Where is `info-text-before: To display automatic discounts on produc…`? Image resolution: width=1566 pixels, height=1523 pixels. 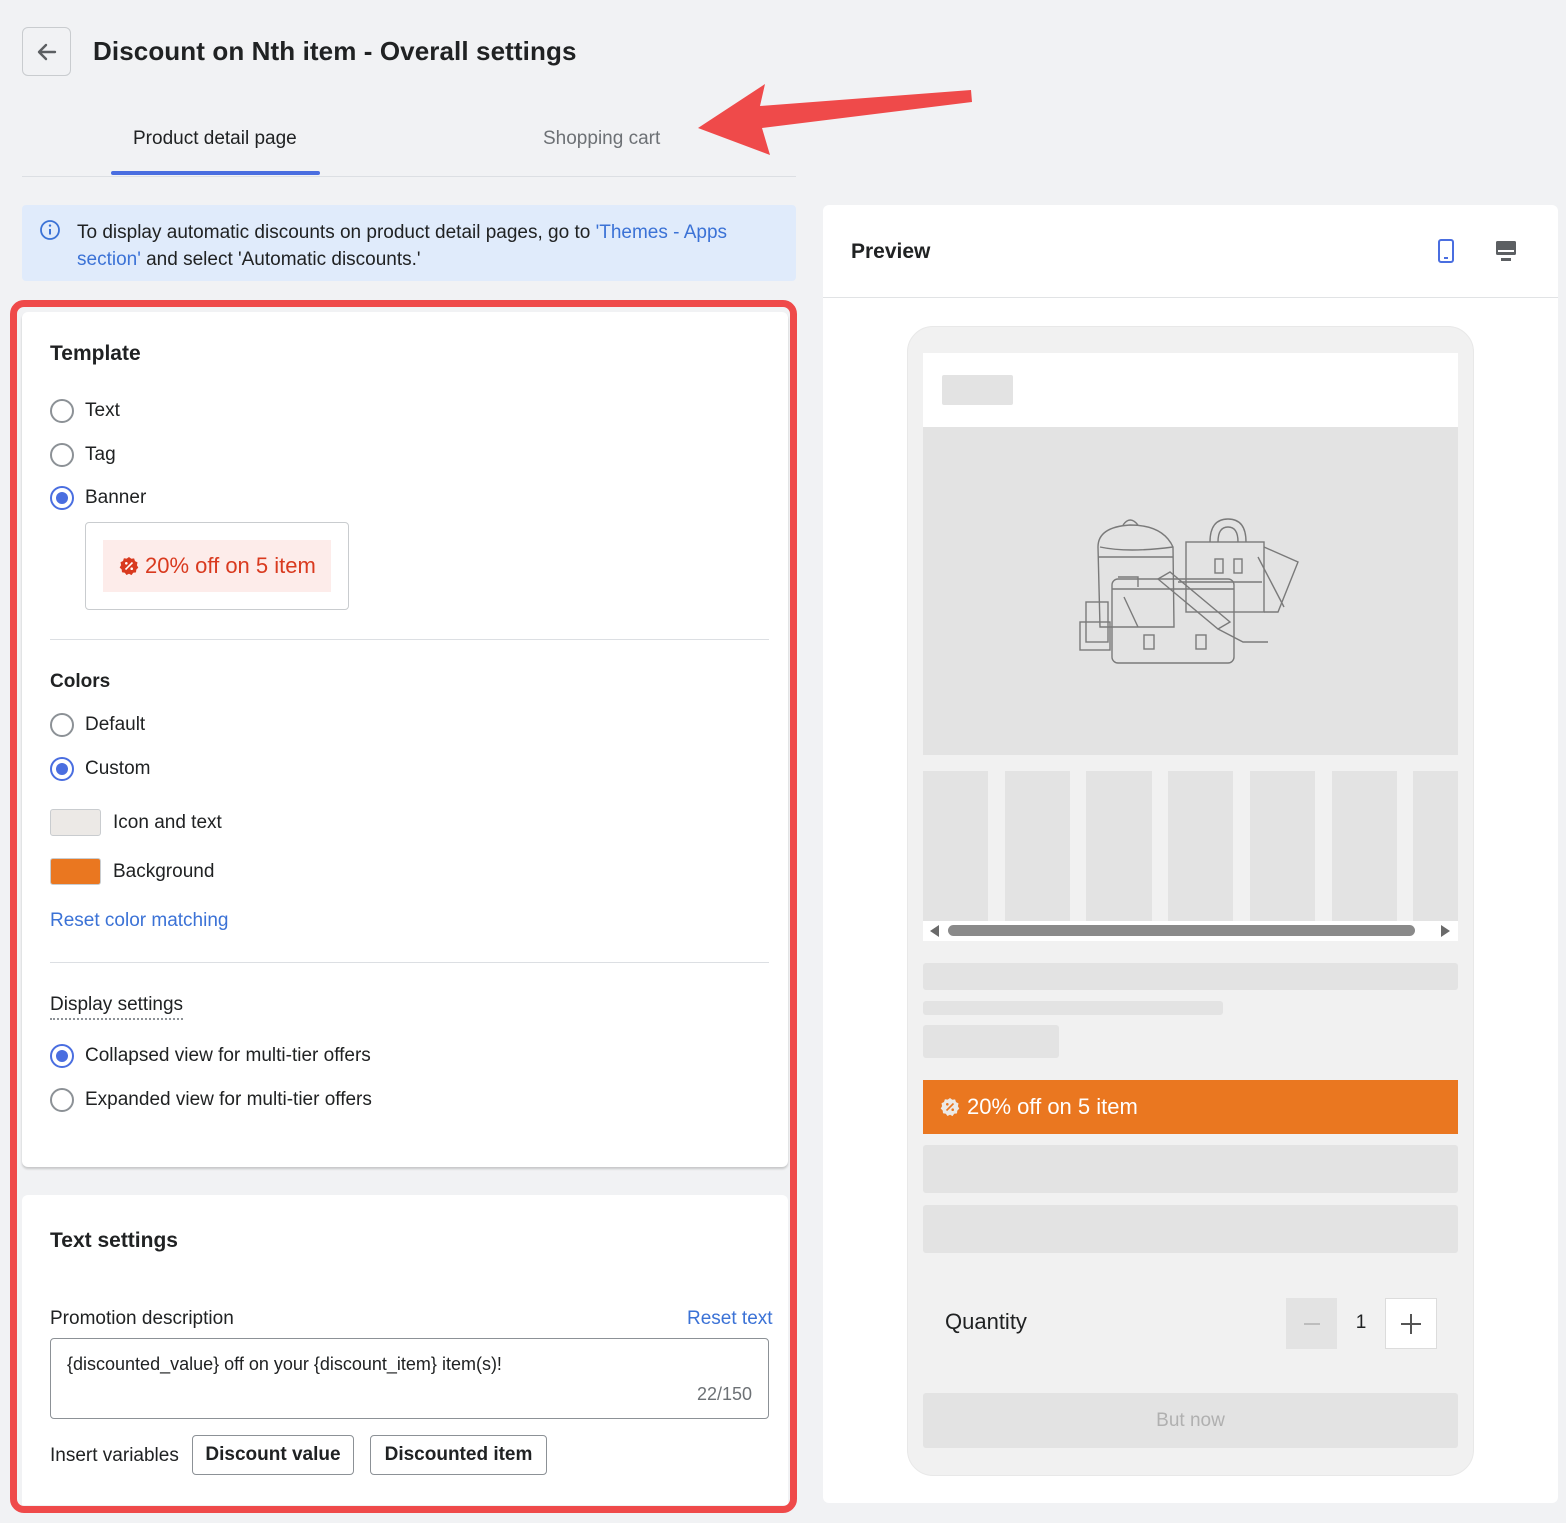 info-text-before: To display automatic discounts on produc… is located at coordinates (336, 232).